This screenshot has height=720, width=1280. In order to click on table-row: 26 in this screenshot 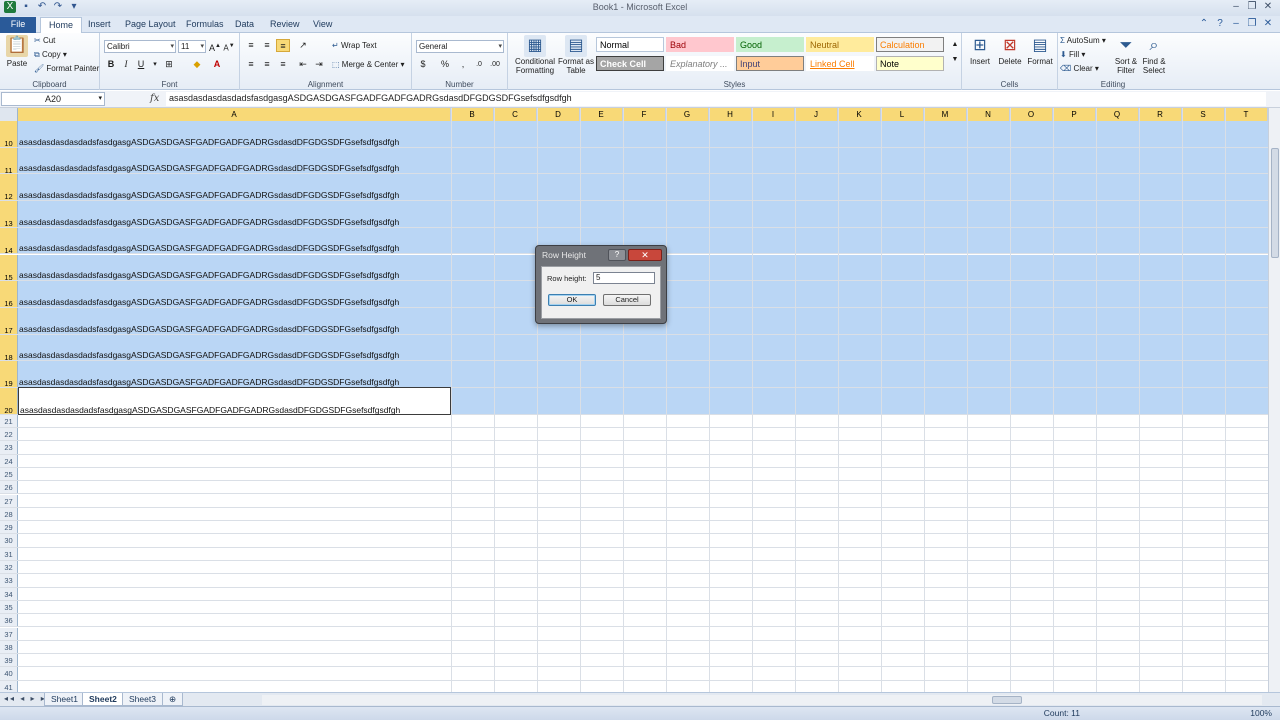, I will do `click(634, 488)`.